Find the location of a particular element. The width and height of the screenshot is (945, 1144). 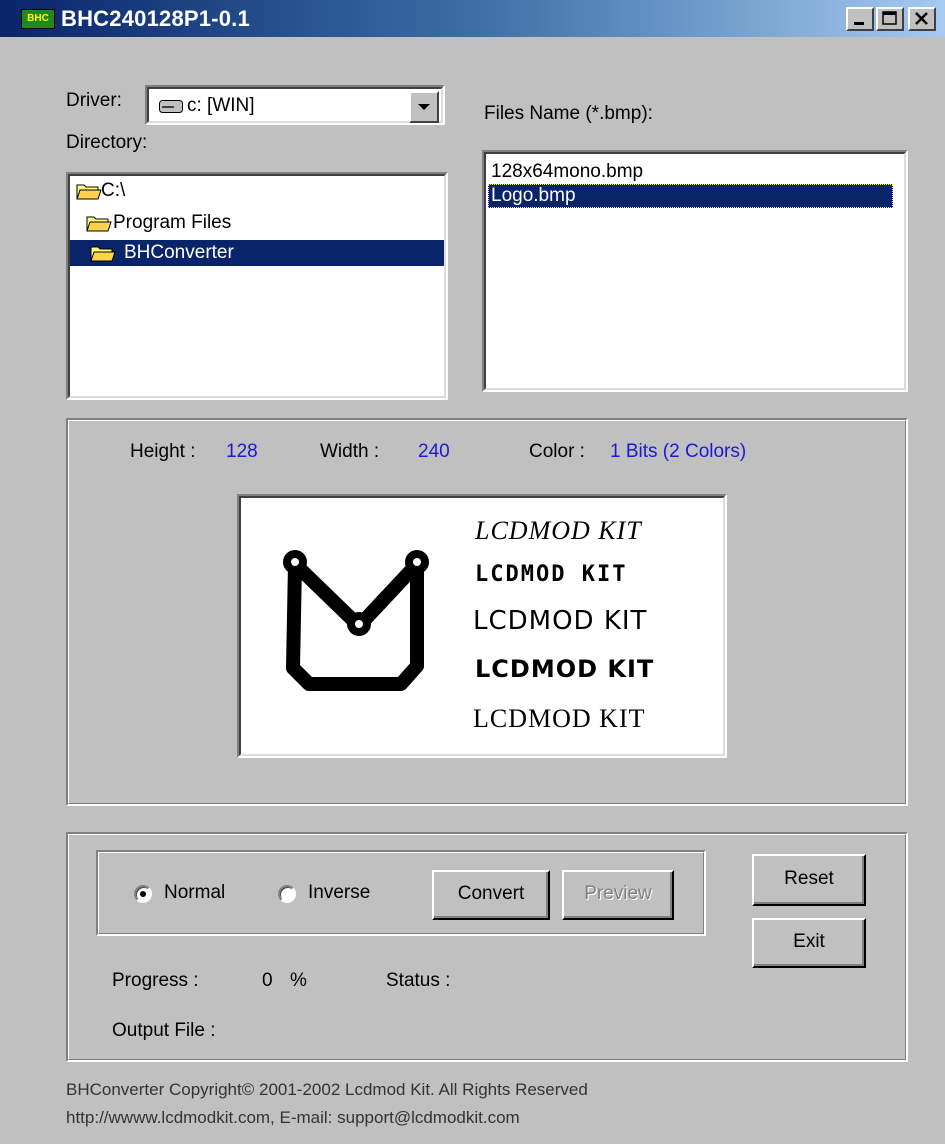

directory-item-label: Program Files is located at coordinates (172, 222).